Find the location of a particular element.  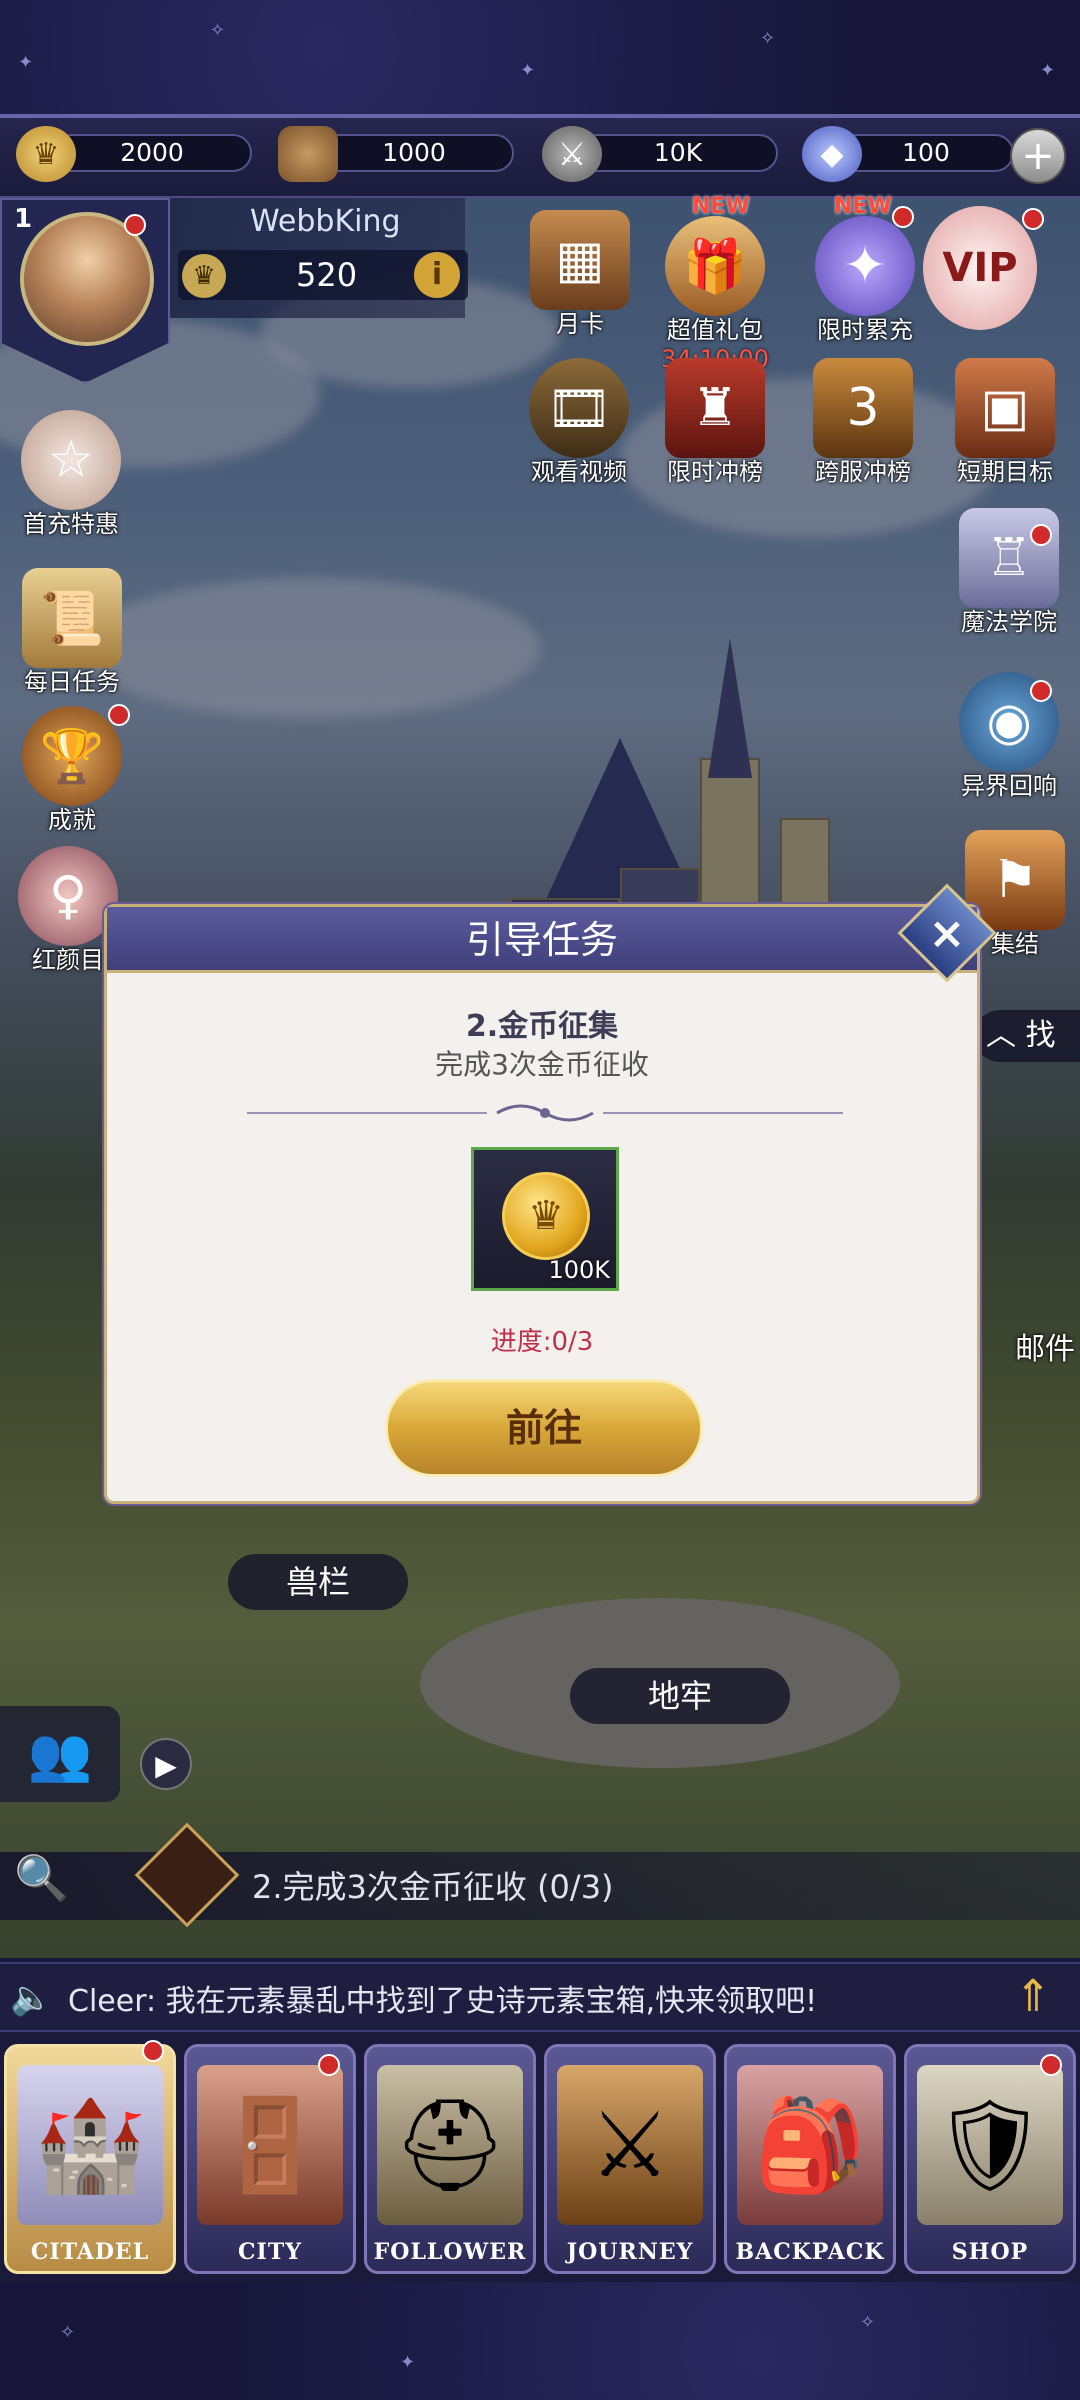

nav-backpack: 🎒 BACKPACK is located at coordinates (810, 2159).